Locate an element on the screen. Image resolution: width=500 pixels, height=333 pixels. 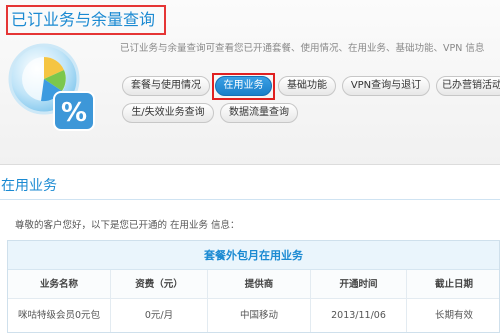
intro-text: 尊敬的客户您好，以下是您已开通的 在用业务 信息： is located at coordinates (127, 225).